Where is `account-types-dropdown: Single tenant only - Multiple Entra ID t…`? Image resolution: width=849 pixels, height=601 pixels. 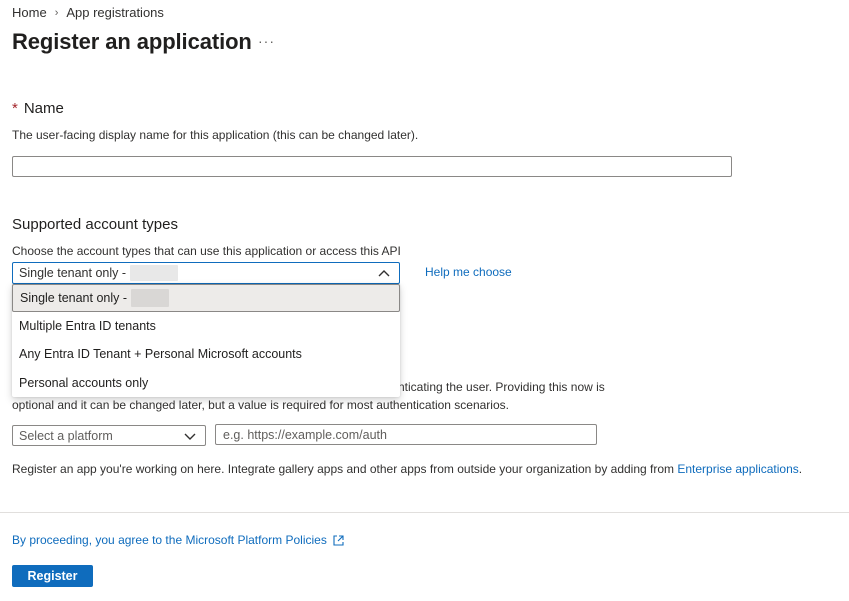 account-types-dropdown: Single tenant only - Multiple Entra ID t… is located at coordinates (206, 340).